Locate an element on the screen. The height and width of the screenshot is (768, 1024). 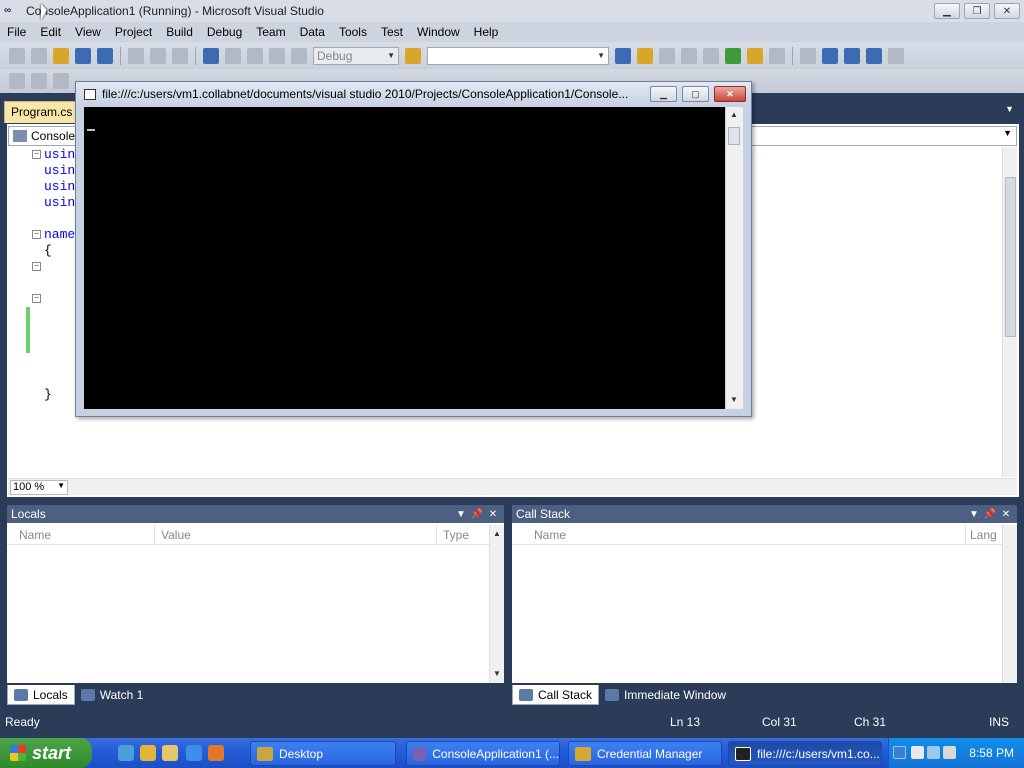
console-scrollbar: ▲ ▼ is located at coordinates (734, 258).